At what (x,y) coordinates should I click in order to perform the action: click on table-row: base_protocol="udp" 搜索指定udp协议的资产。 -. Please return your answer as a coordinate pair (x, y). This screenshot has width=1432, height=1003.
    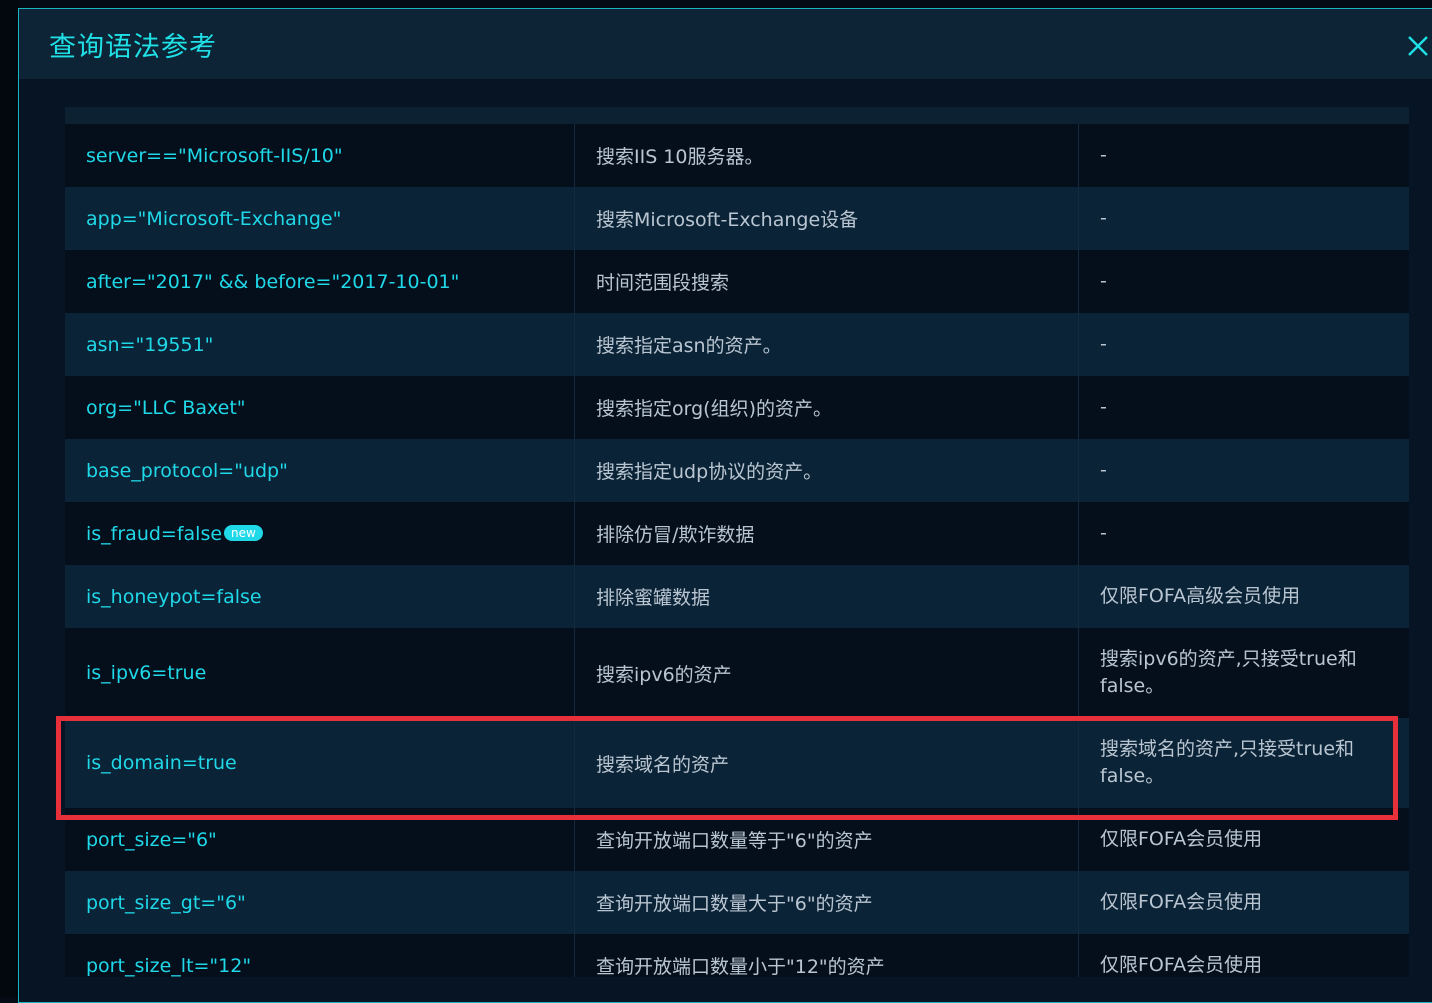
    Looking at the image, I should click on (737, 470).